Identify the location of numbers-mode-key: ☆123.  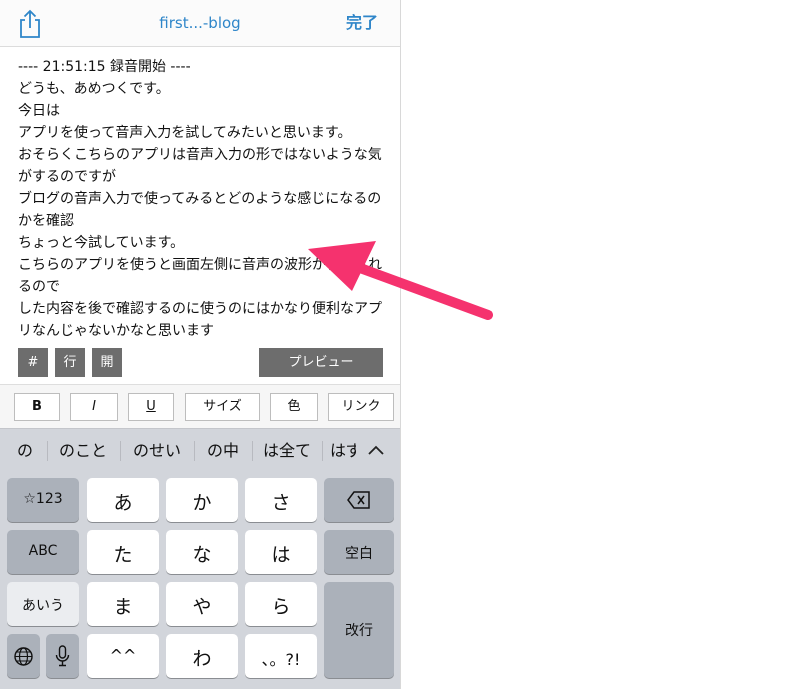
(43, 500).